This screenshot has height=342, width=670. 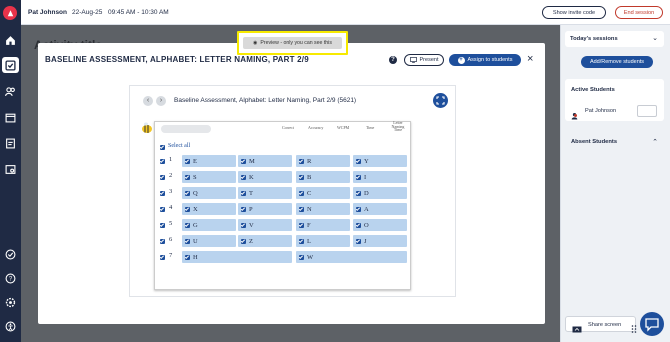 What do you see at coordinates (251, 209) in the screenshot?
I see `letter-label: P` at bounding box center [251, 209].